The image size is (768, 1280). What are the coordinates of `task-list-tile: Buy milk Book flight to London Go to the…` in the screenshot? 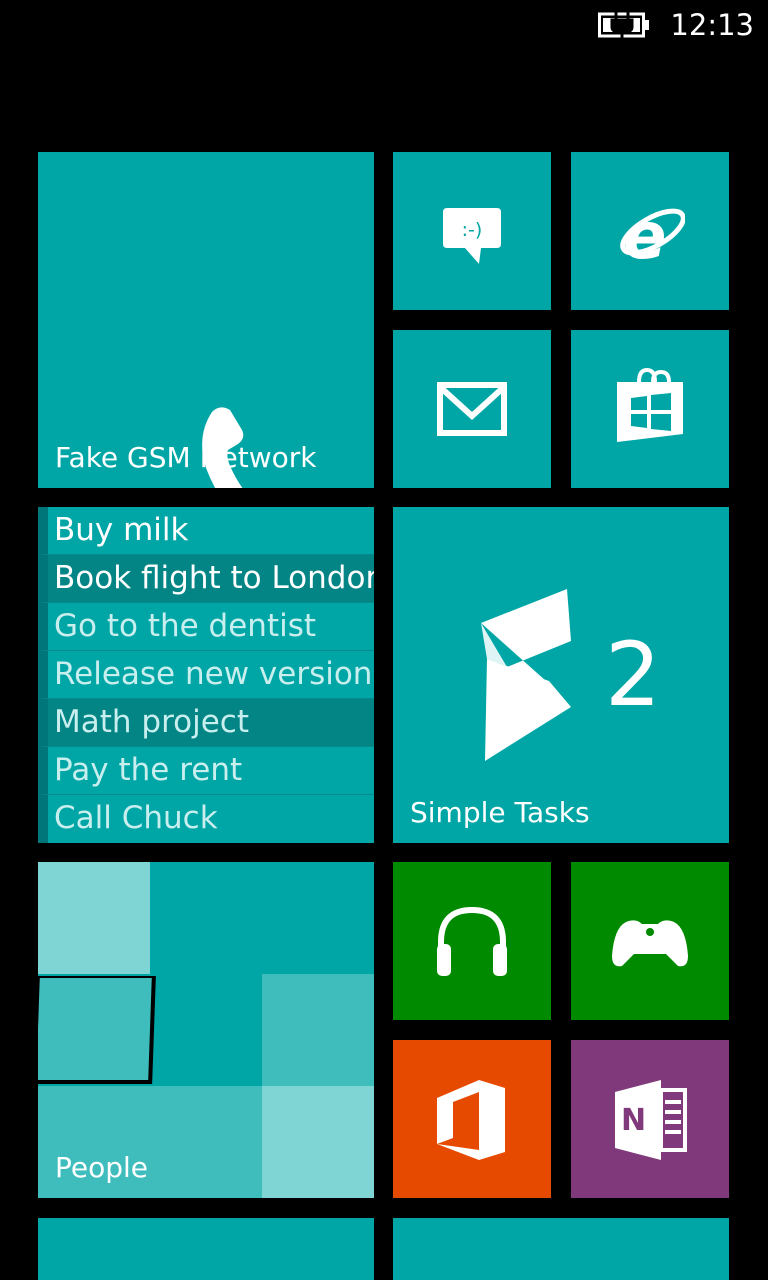 It's located at (206, 675).